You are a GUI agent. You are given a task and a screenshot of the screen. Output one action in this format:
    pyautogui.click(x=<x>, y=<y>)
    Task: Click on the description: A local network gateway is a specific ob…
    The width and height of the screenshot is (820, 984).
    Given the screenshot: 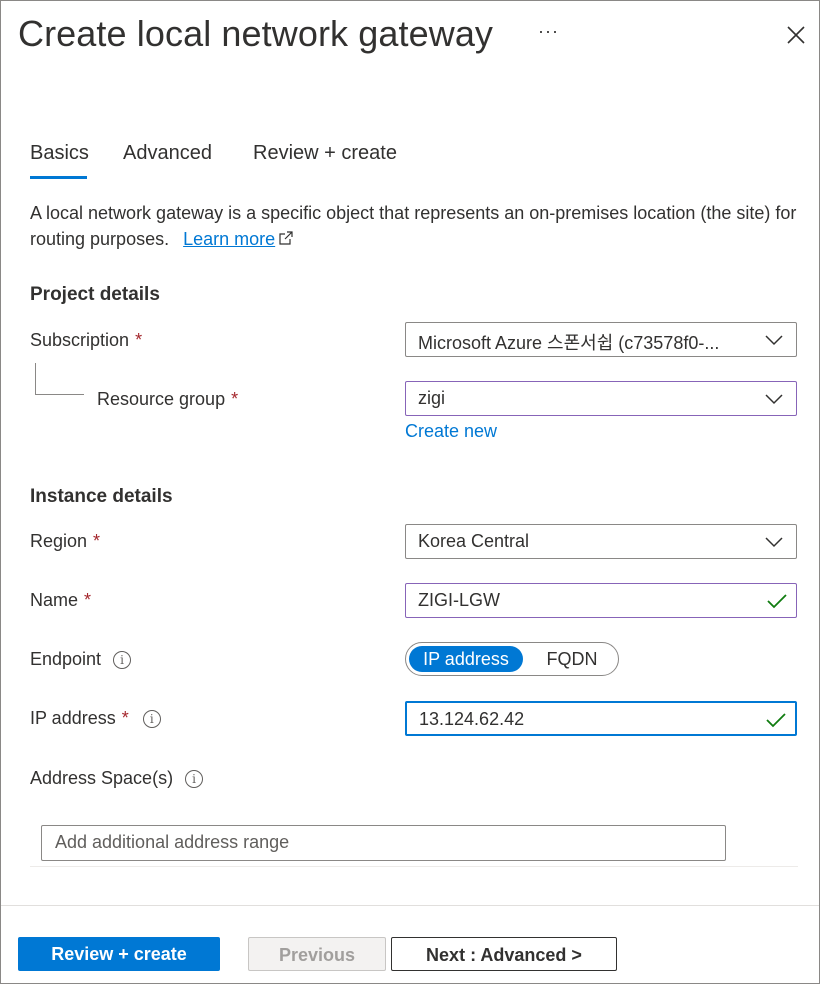 What is the action you would take?
    pyautogui.click(x=415, y=226)
    